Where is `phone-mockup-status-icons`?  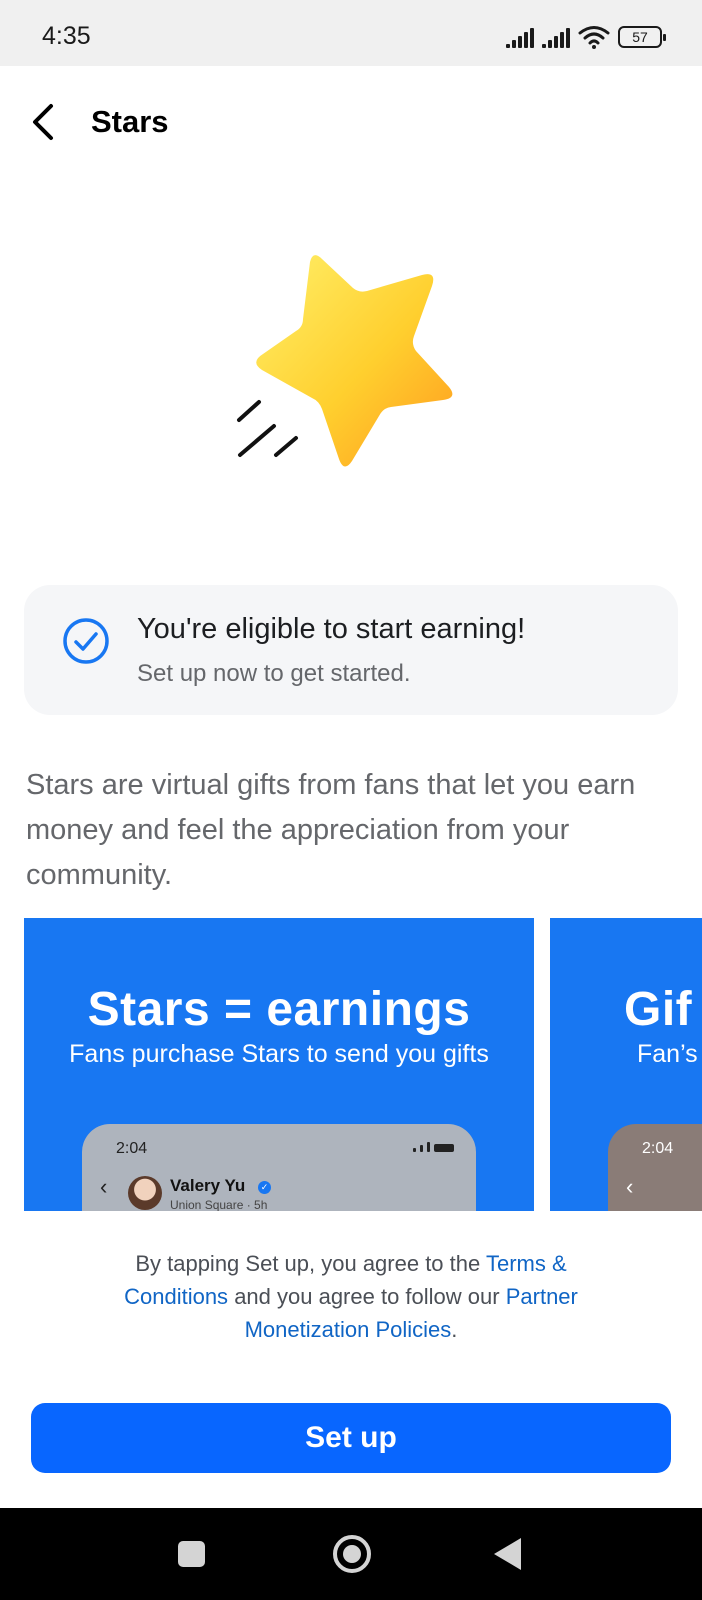
phone-mockup-status-icons is located at coordinates (433, 1147).